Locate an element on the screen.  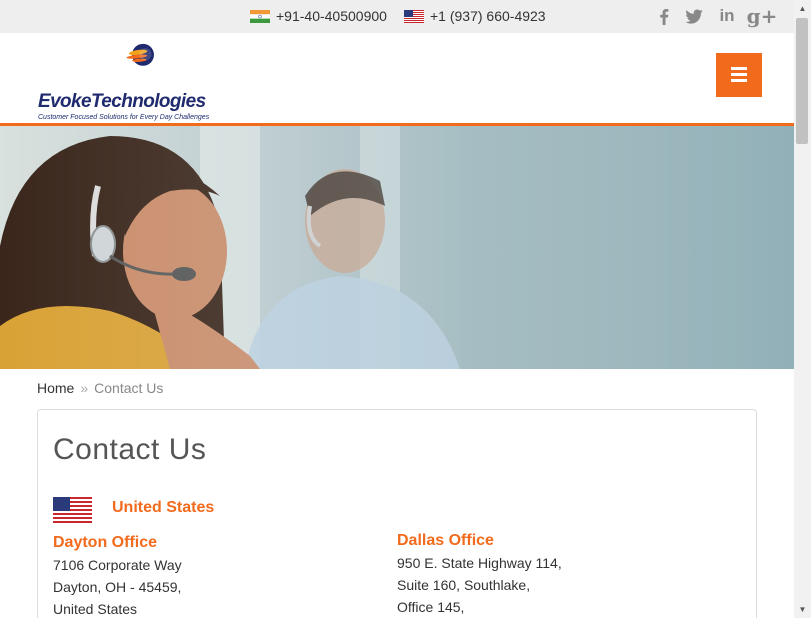
india-flag-icon is located at coordinates (260, 16).